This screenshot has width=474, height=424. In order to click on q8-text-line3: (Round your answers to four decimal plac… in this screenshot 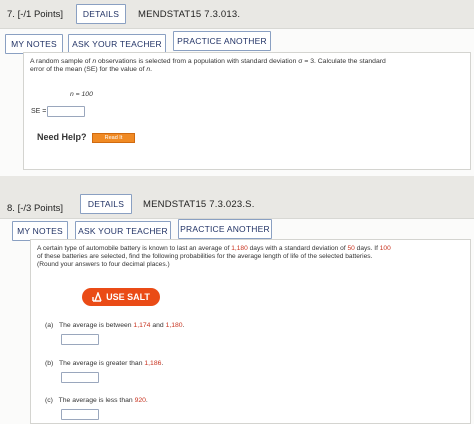, I will do `click(103, 264)`.